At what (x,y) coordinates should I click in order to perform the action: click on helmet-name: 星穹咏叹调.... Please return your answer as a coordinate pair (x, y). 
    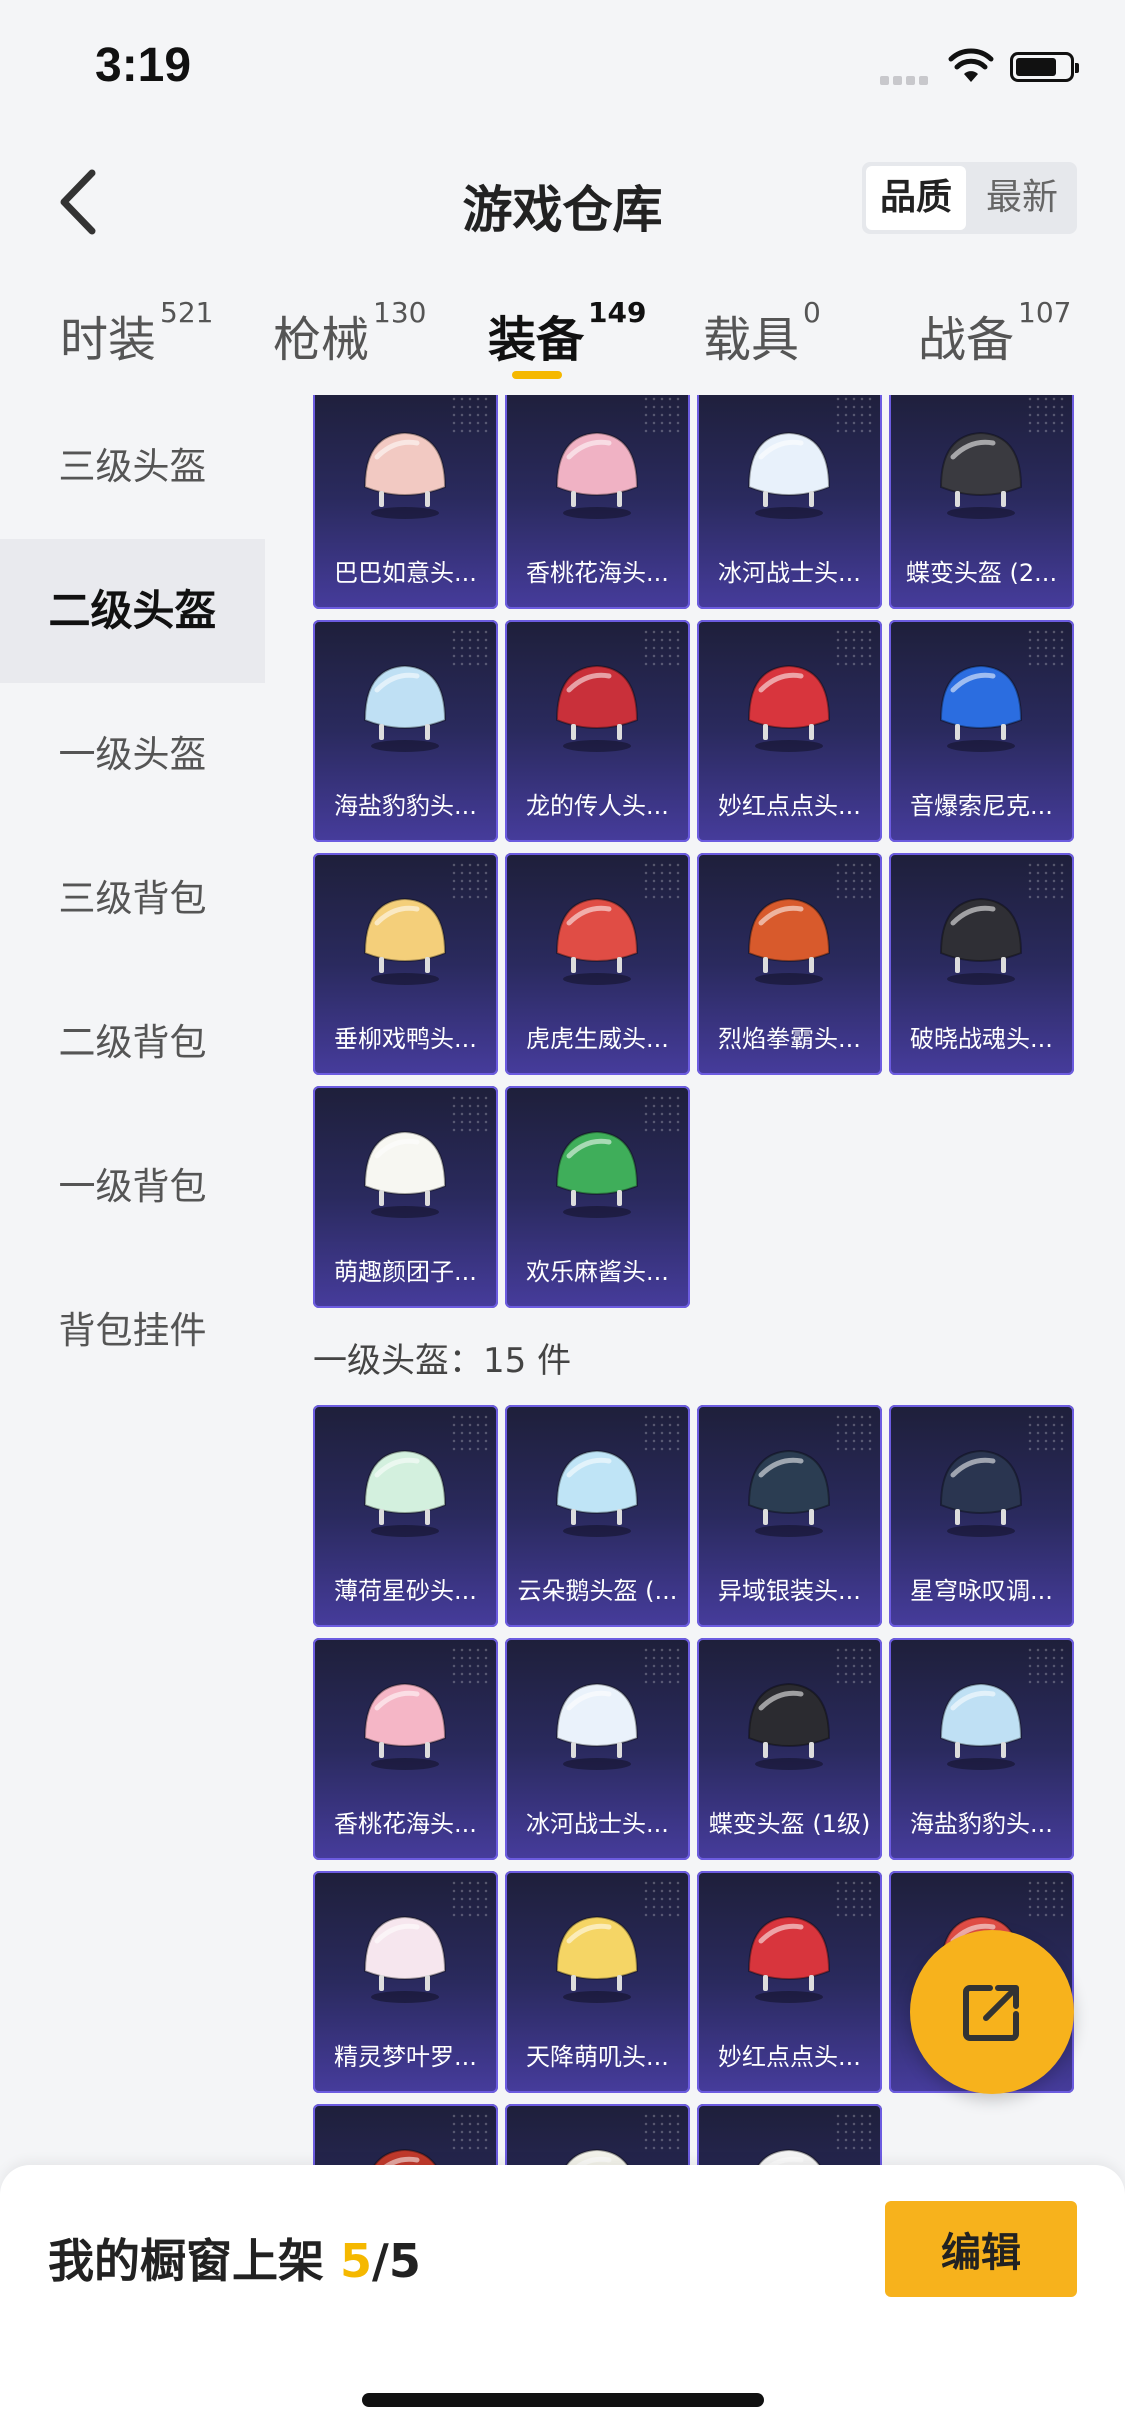
    Looking at the image, I should click on (981, 1591).